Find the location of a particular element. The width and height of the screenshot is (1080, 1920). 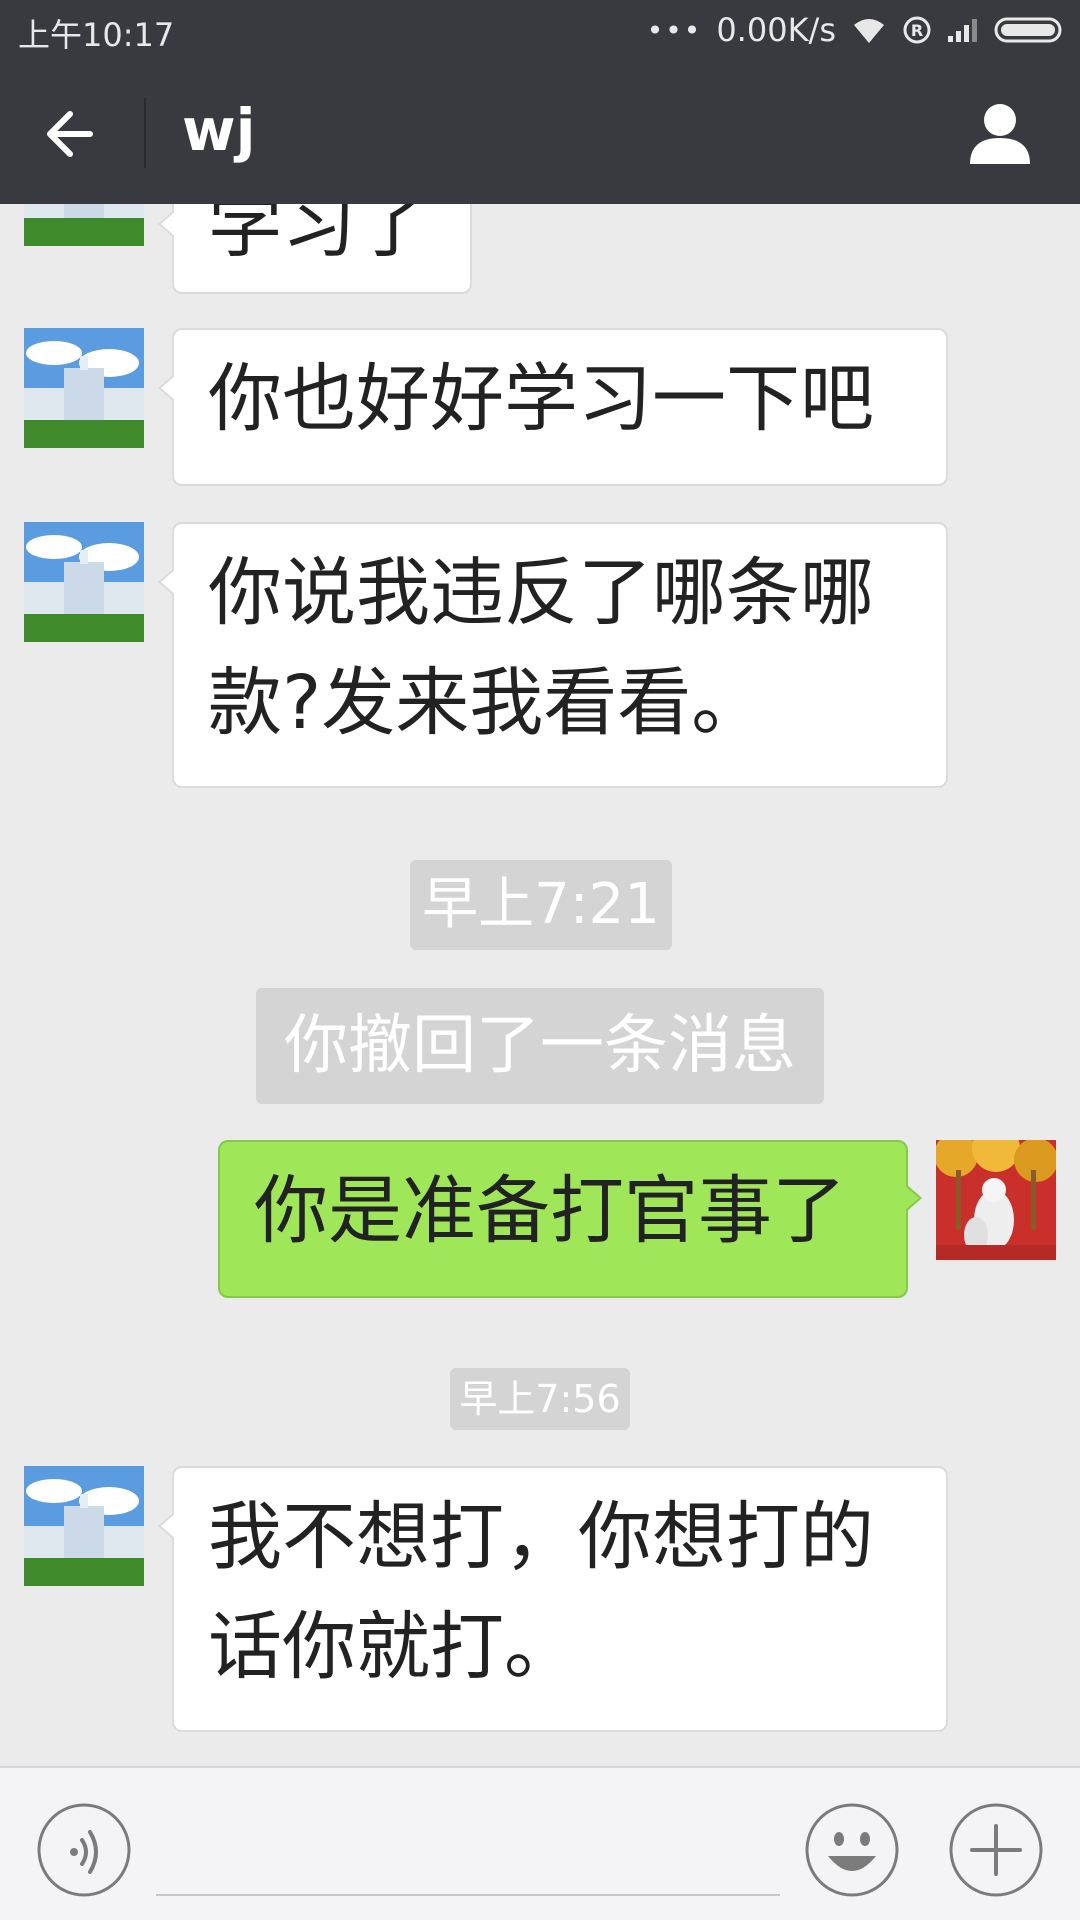

message-bubble: 你也好好学习一下吧 is located at coordinates (553, 407).